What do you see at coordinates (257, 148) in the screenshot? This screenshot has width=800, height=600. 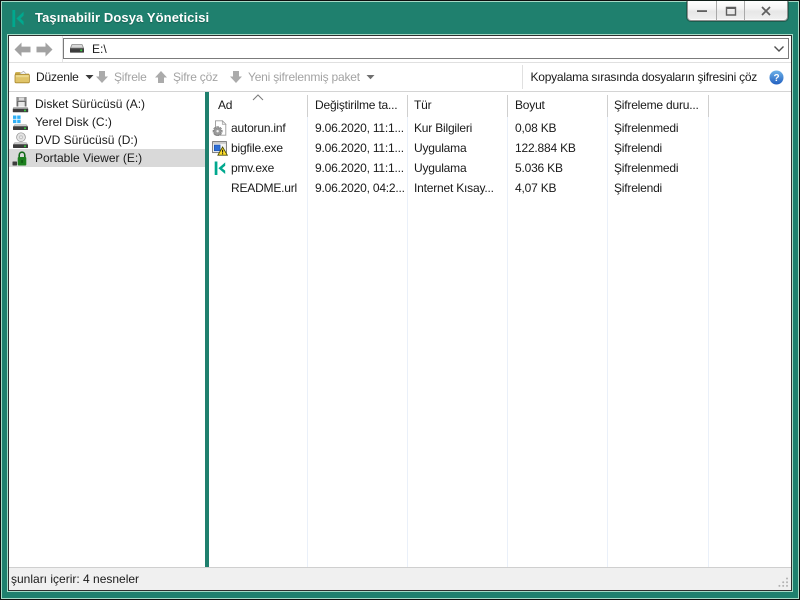 I see `file-name: bigfile.exe` at bounding box center [257, 148].